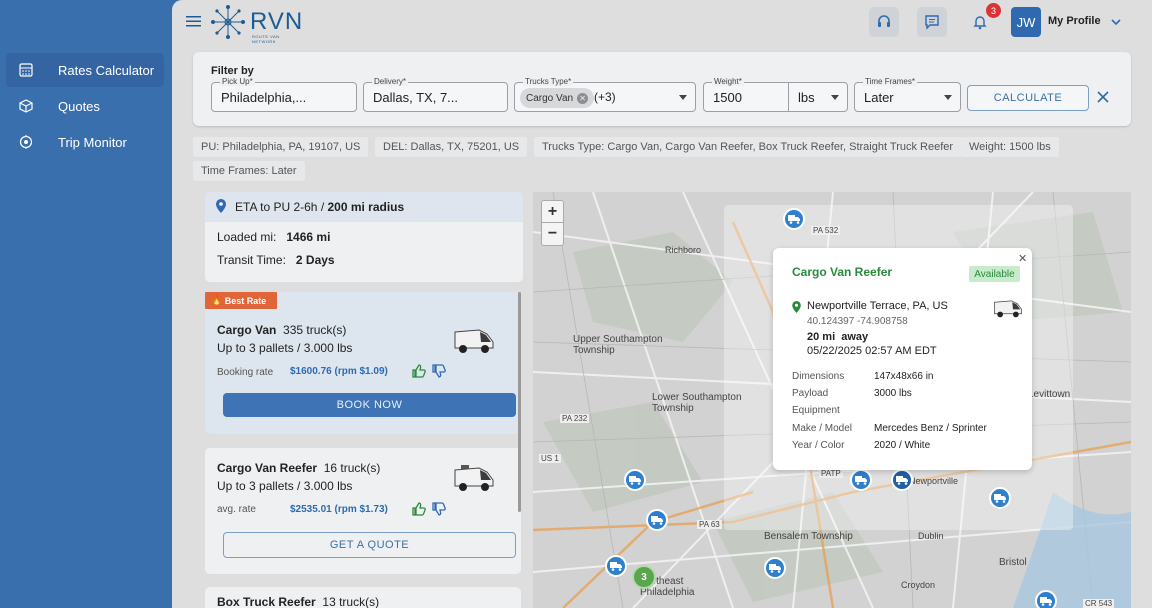  I want to click on zoom-controls: + −, so click(552, 223).